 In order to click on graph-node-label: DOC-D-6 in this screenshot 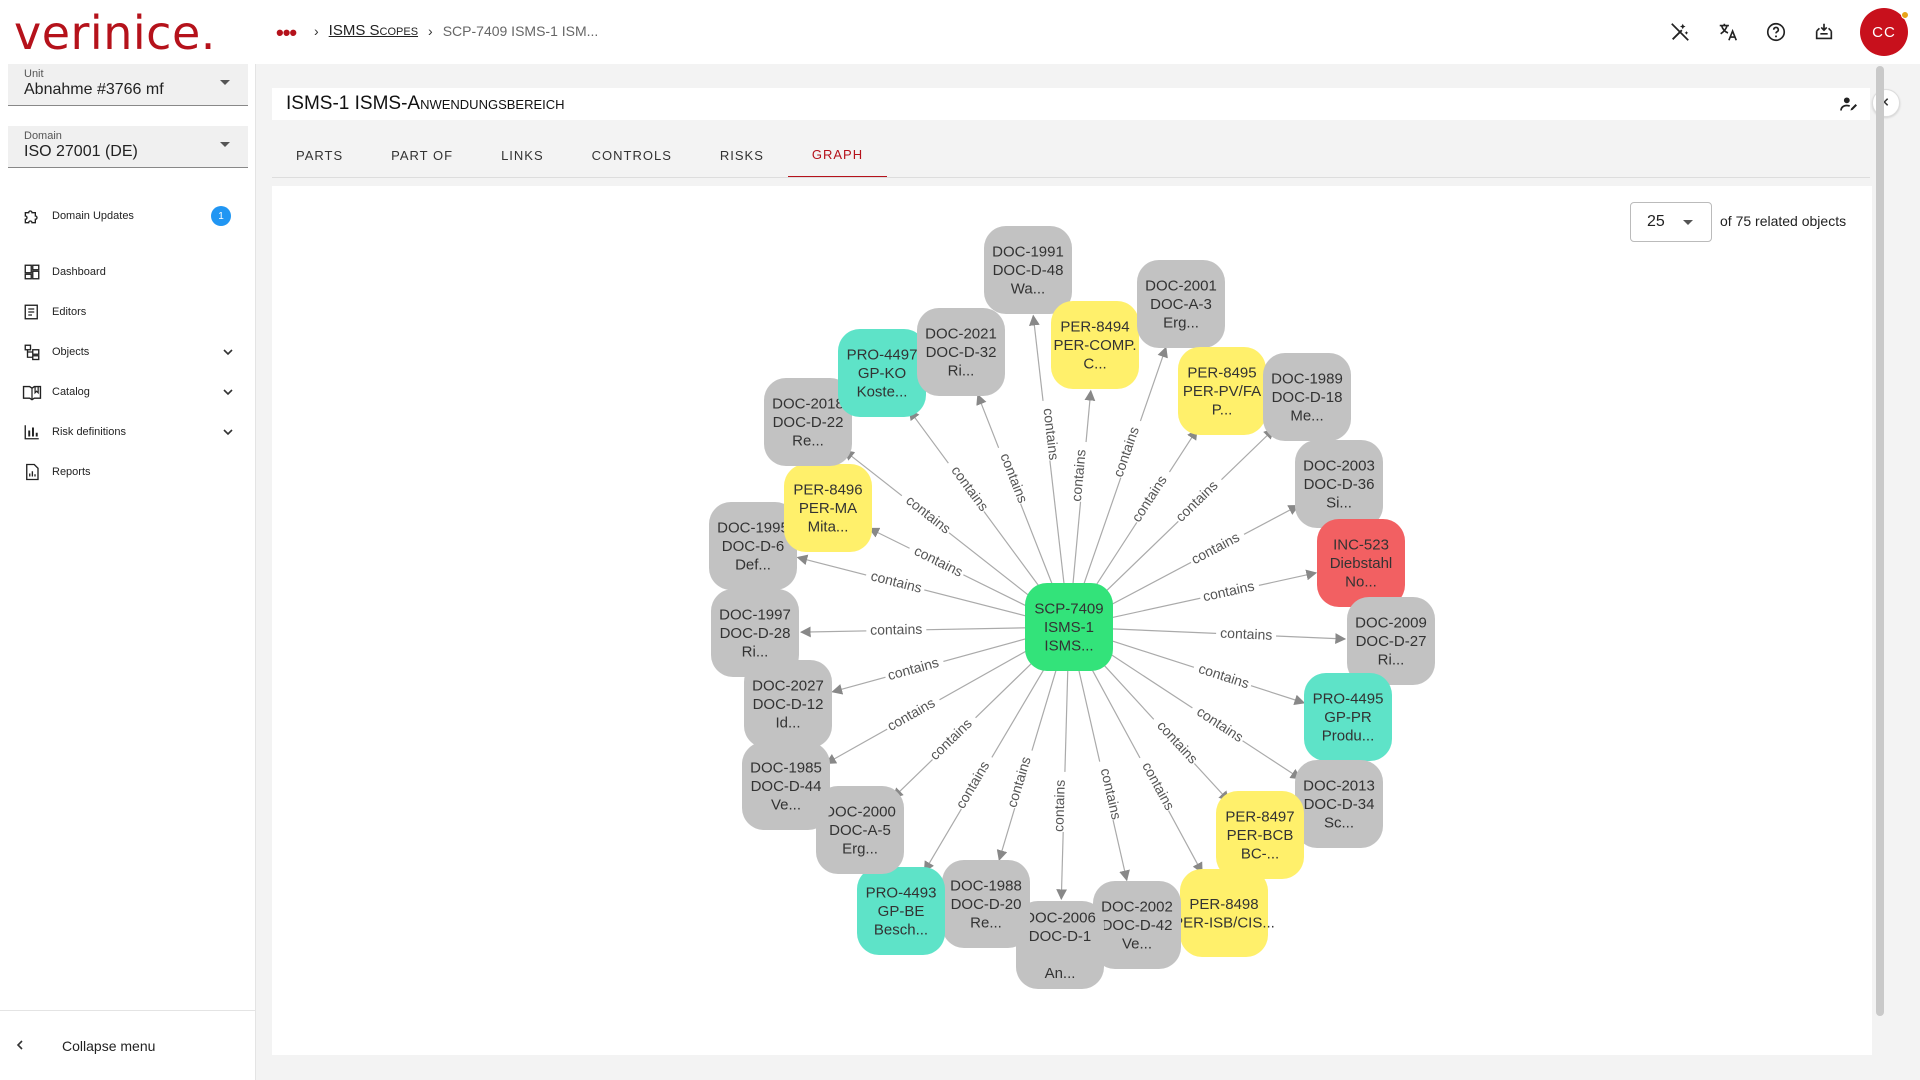, I will do `click(753, 546)`.